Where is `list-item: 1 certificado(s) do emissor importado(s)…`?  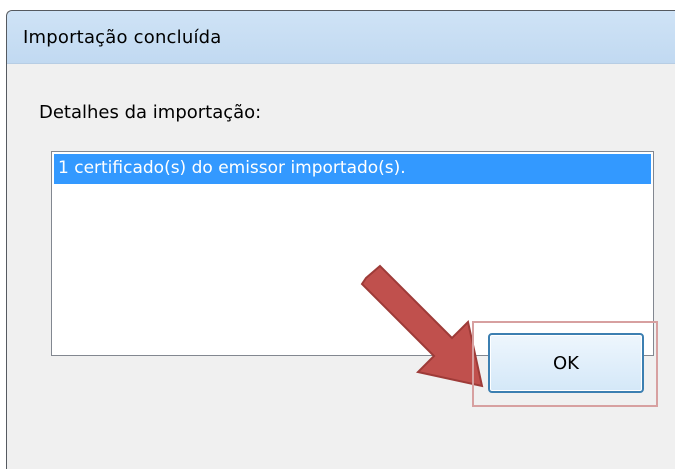
list-item: 1 certificado(s) do emissor importado(s)… is located at coordinates (352, 169).